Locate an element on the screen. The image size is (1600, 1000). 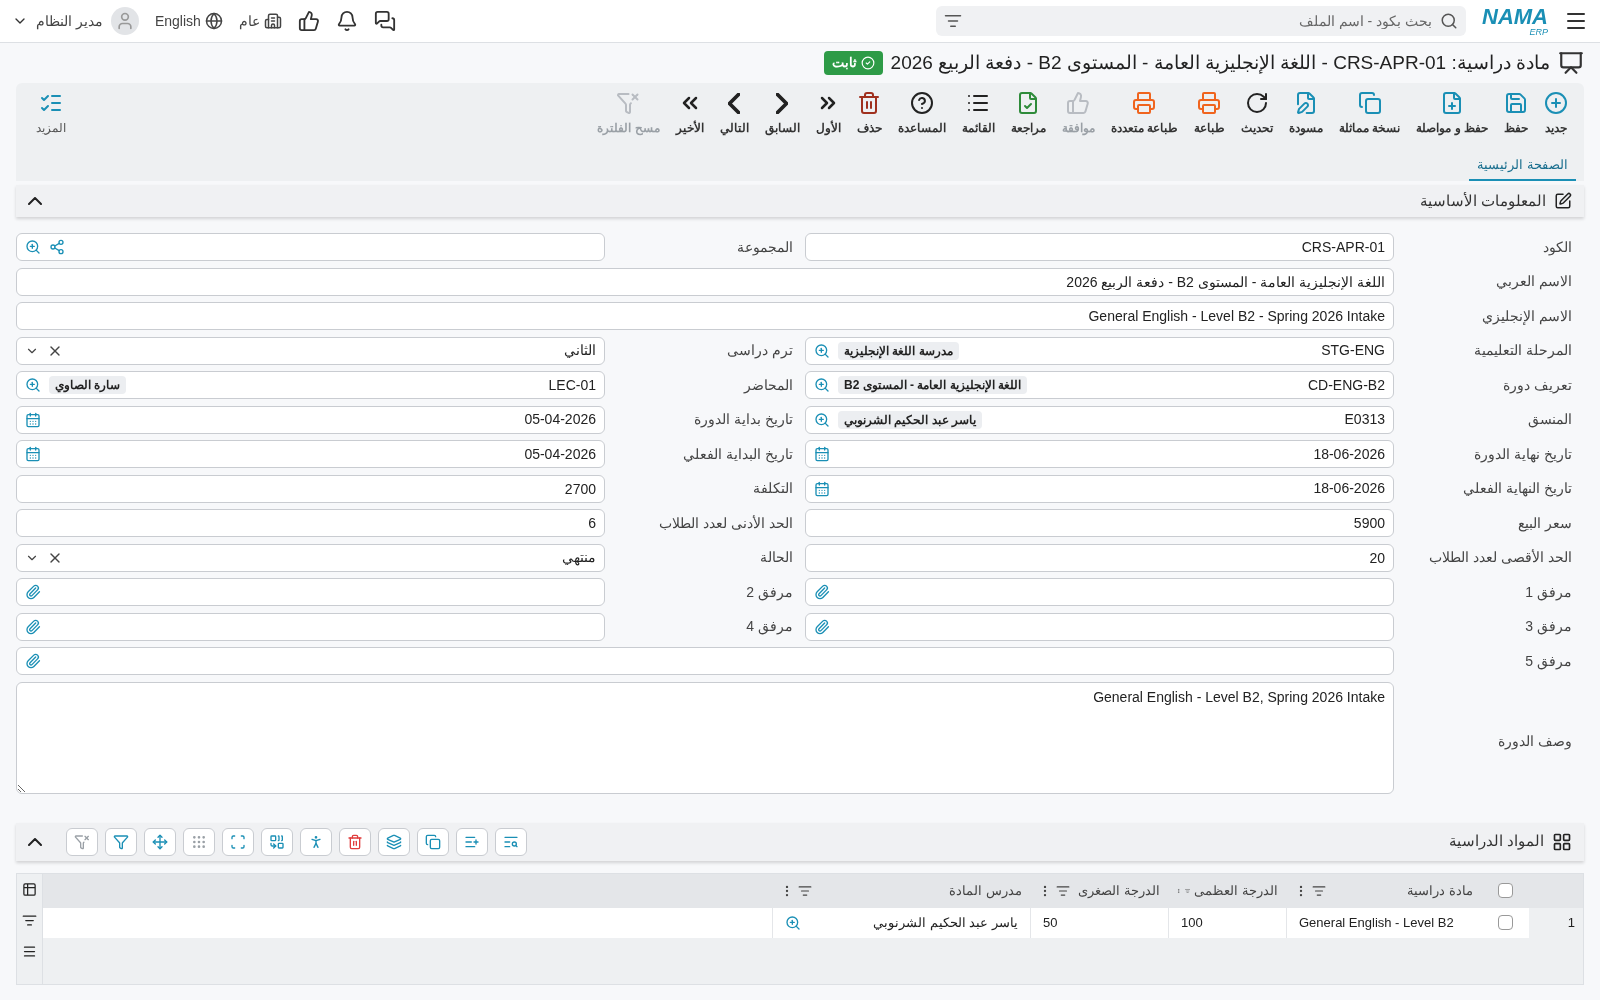
filter-off-icon is located at coordinates (82, 841).